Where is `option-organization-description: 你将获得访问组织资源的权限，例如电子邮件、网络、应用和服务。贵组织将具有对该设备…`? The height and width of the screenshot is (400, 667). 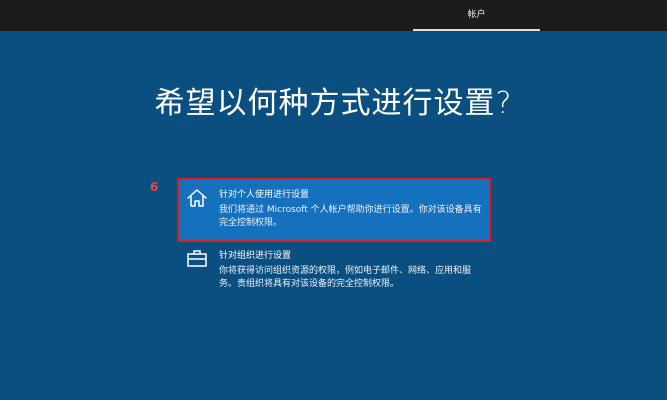 option-organization-description: 你将获得访问组织资源的权限，例如电子邮件、网络、应用和服务。贵组织将具有对该设备… is located at coordinates (345, 277).